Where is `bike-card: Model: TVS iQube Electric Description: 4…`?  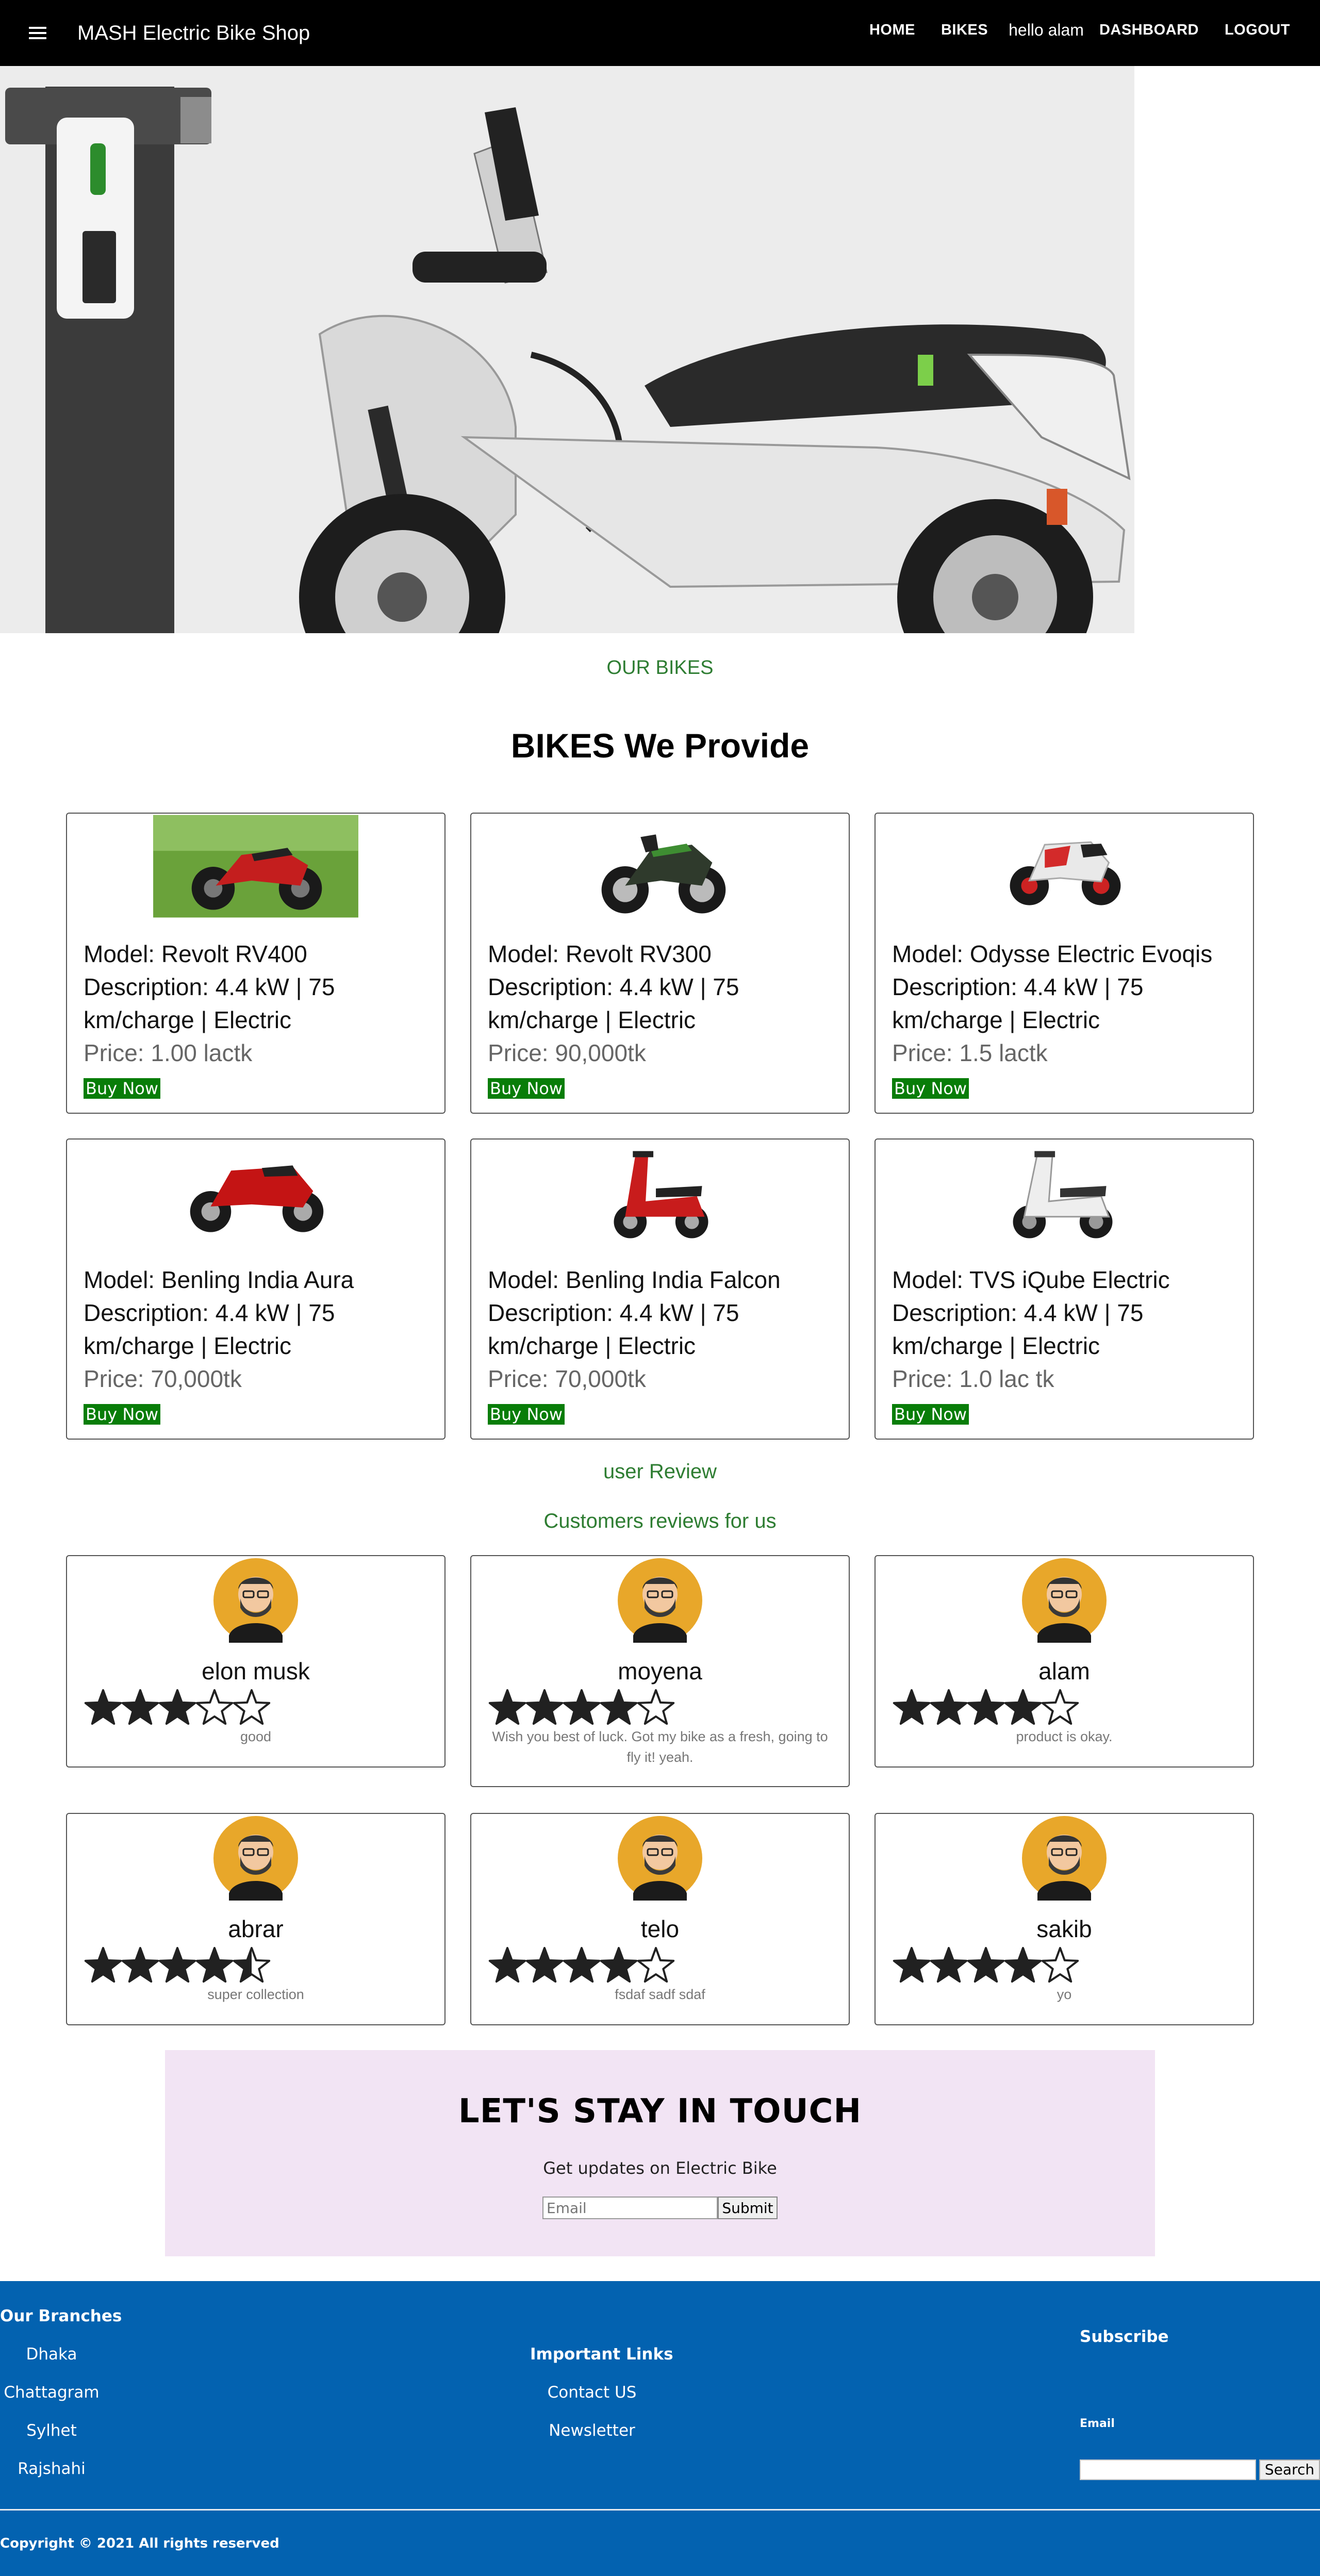 bike-card: Model: TVS iQube Electric Description: 4… is located at coordinates (1064, 1289).